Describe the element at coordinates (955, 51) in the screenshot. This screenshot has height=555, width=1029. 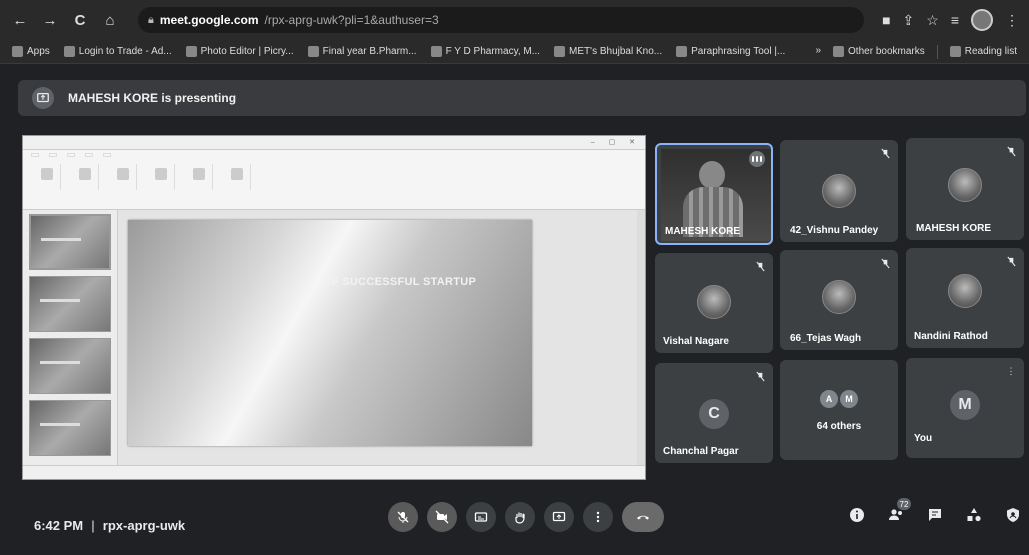
I see `reading-list-icon` at that location.